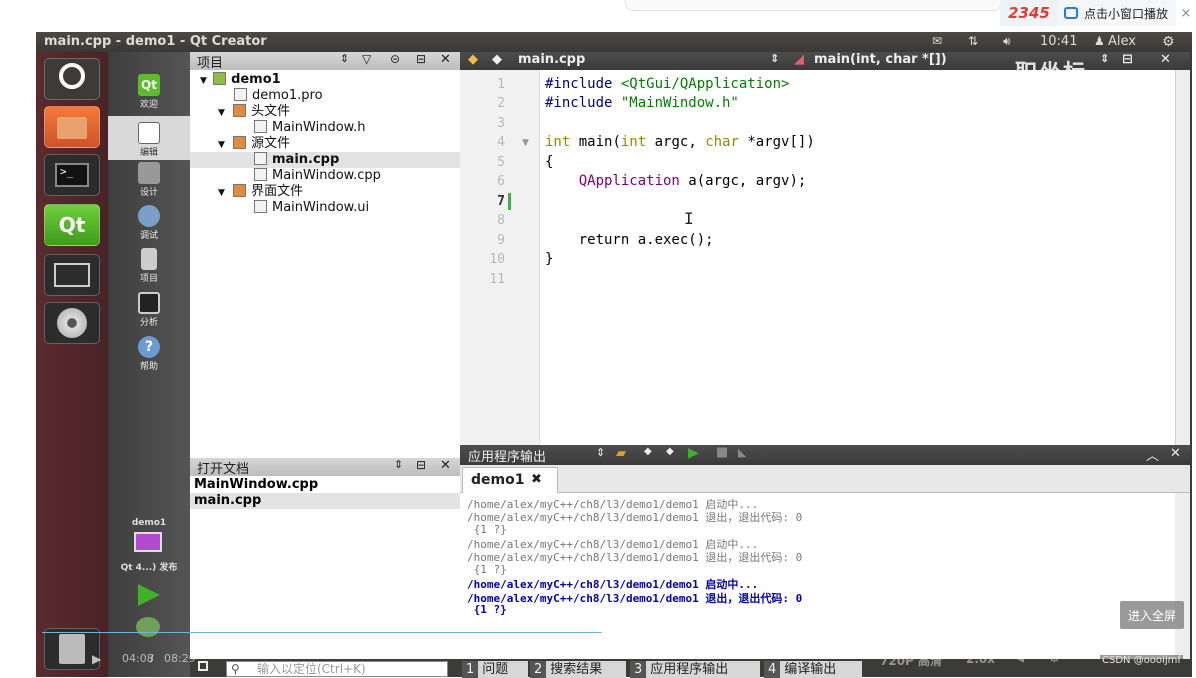 This screenshot has width=1196, height=678. I want to click on projects-panel-title: 项目, so click(210, 63).